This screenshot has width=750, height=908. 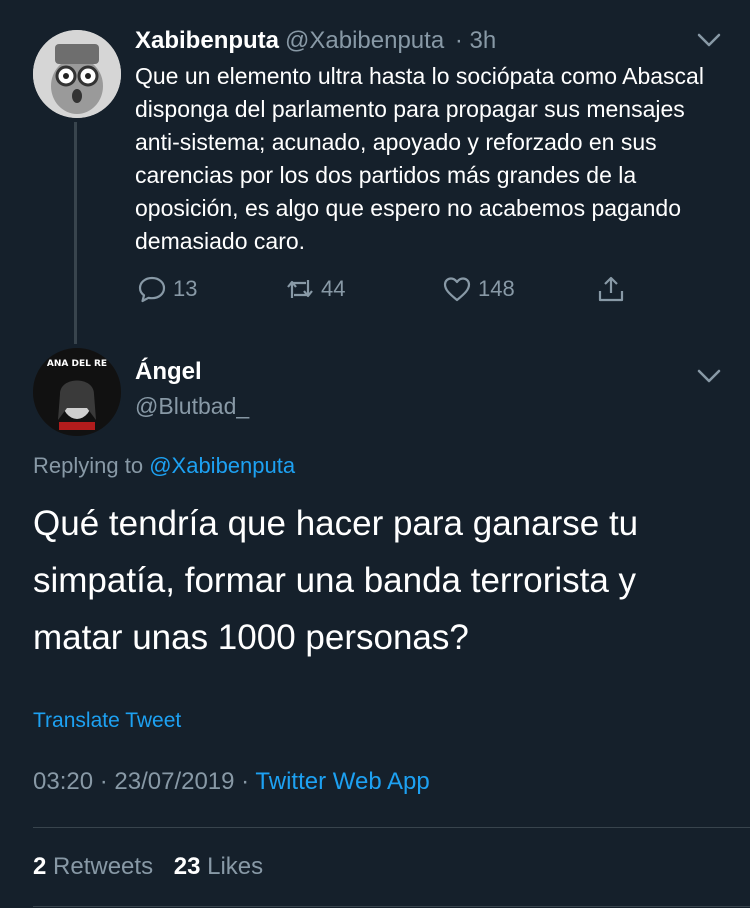 I want to click on retweet-button: 44, so click(x=315, y=289).